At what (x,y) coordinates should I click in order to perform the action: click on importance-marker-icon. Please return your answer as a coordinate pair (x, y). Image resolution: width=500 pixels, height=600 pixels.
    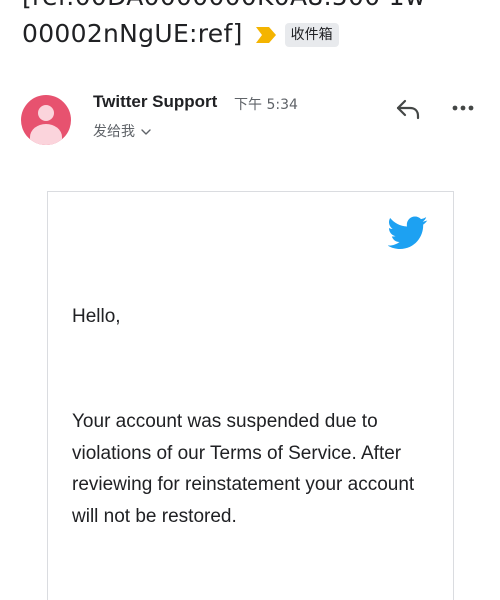
    Looking at the image, I should click on (266, 35).